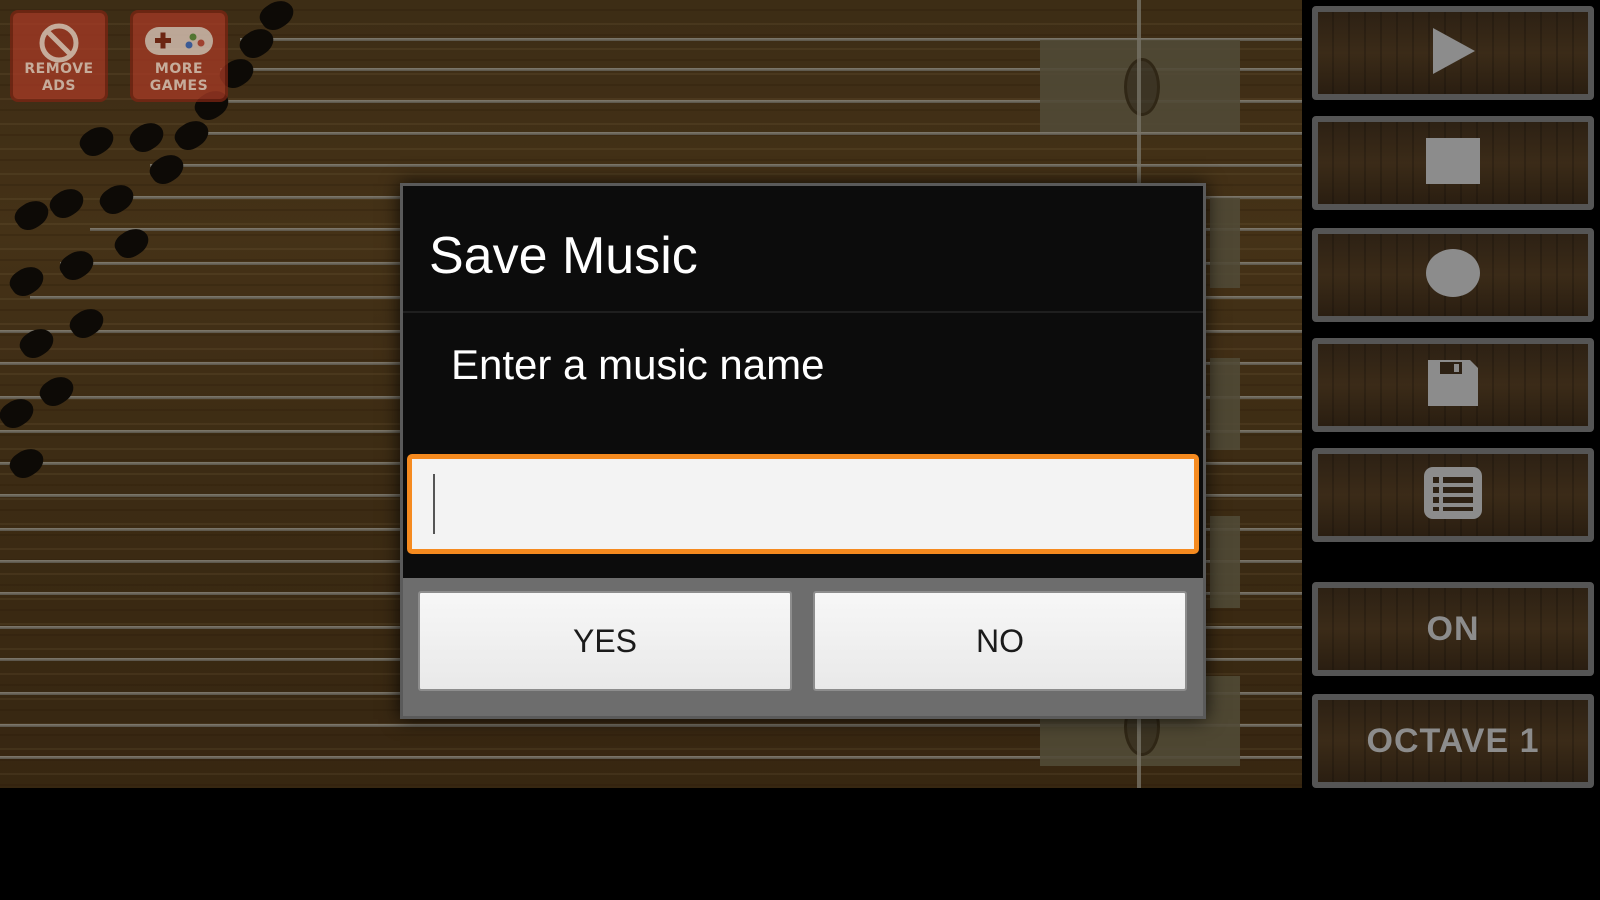  What do you see at coordinates (59, 56) in the screenshot?
I see `remove-ads-button: REMOVE ADS` at bounding box center [59, 56].